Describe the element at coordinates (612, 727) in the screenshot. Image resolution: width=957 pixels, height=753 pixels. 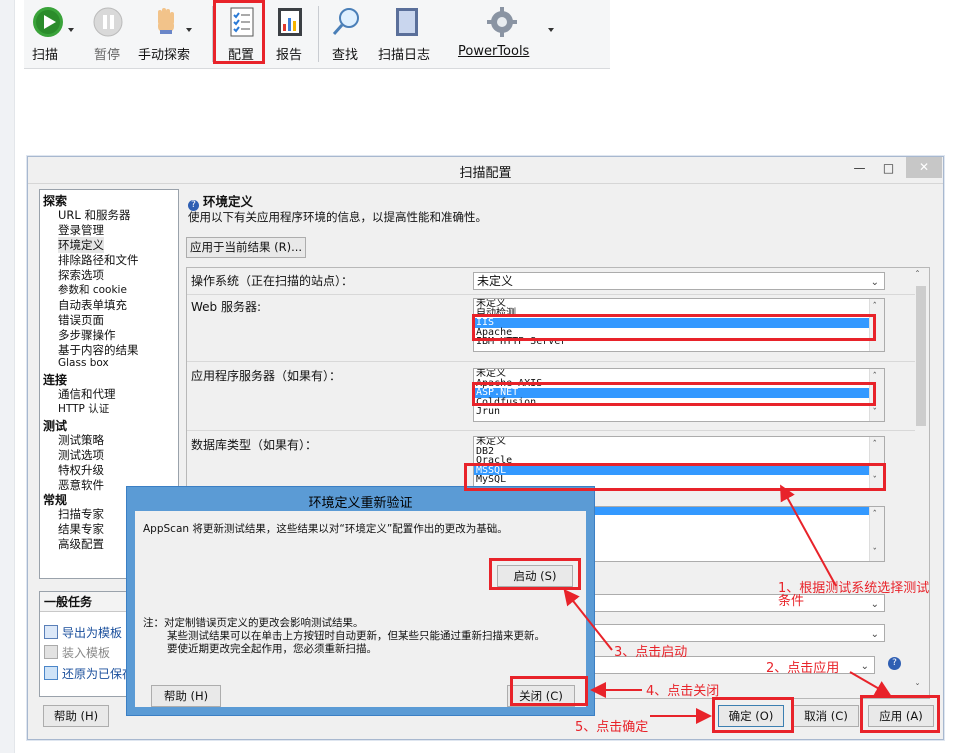
I see `annotation-step5: 5、点击确定` at that location.